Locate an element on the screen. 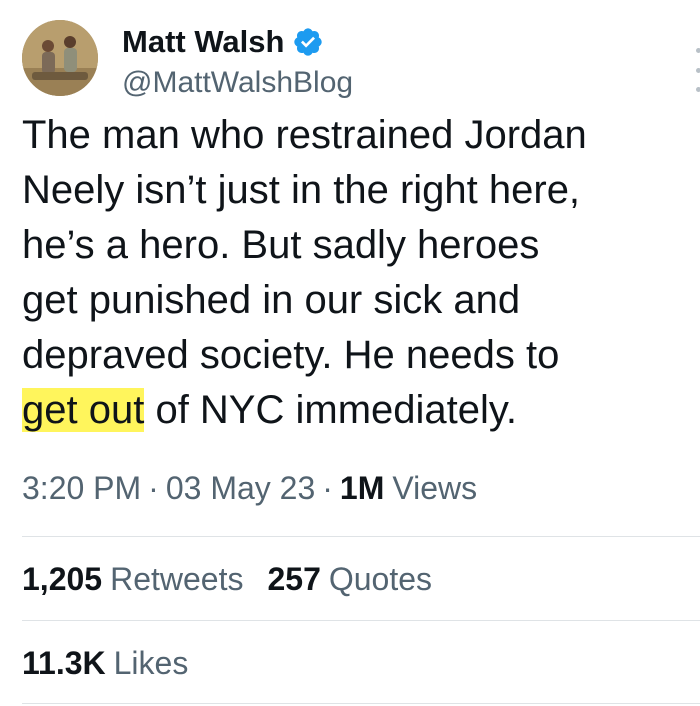 This screenshot has height=706, width=700. tweet-line: The man who restrained Jordan is located at coordinates (304, 135).